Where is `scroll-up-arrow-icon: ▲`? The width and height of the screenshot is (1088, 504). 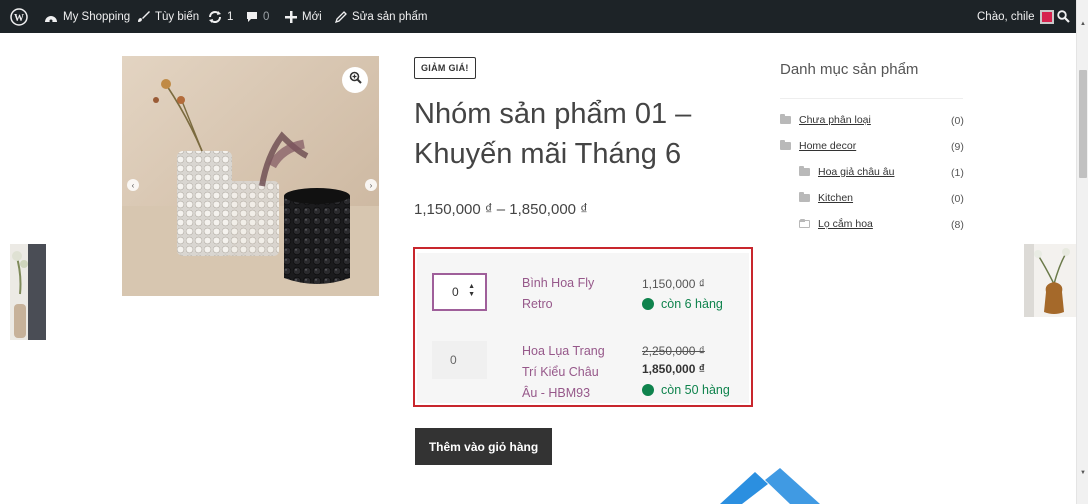
scroll-up-arrow-icon: ▲ is located at coordinates (1083, 24).